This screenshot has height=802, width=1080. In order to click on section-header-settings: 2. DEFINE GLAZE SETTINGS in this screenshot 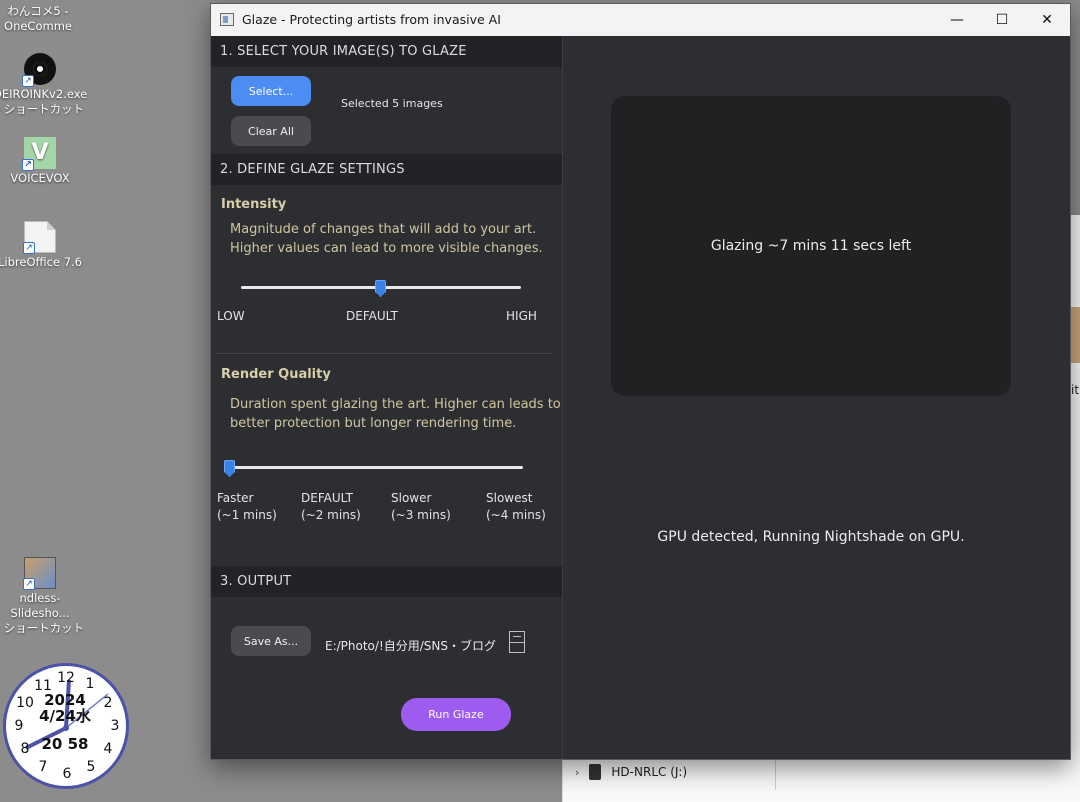, I will do `click(386, 169)`.